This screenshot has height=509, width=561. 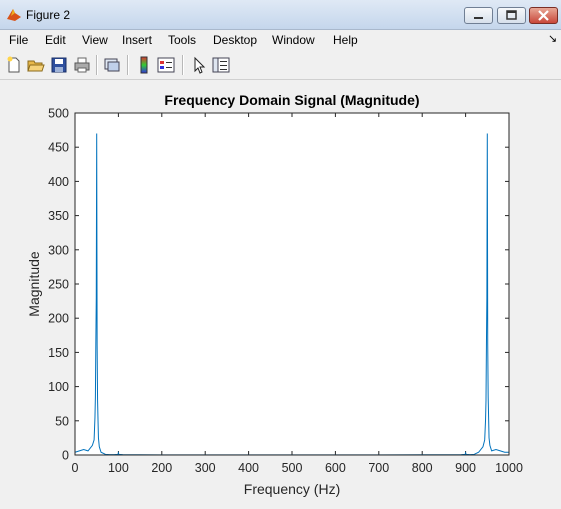 What do you see at coordinates (137, 40) in the screenshot?
I see `menu-insert: Insert` at bounding box center [137, 40].